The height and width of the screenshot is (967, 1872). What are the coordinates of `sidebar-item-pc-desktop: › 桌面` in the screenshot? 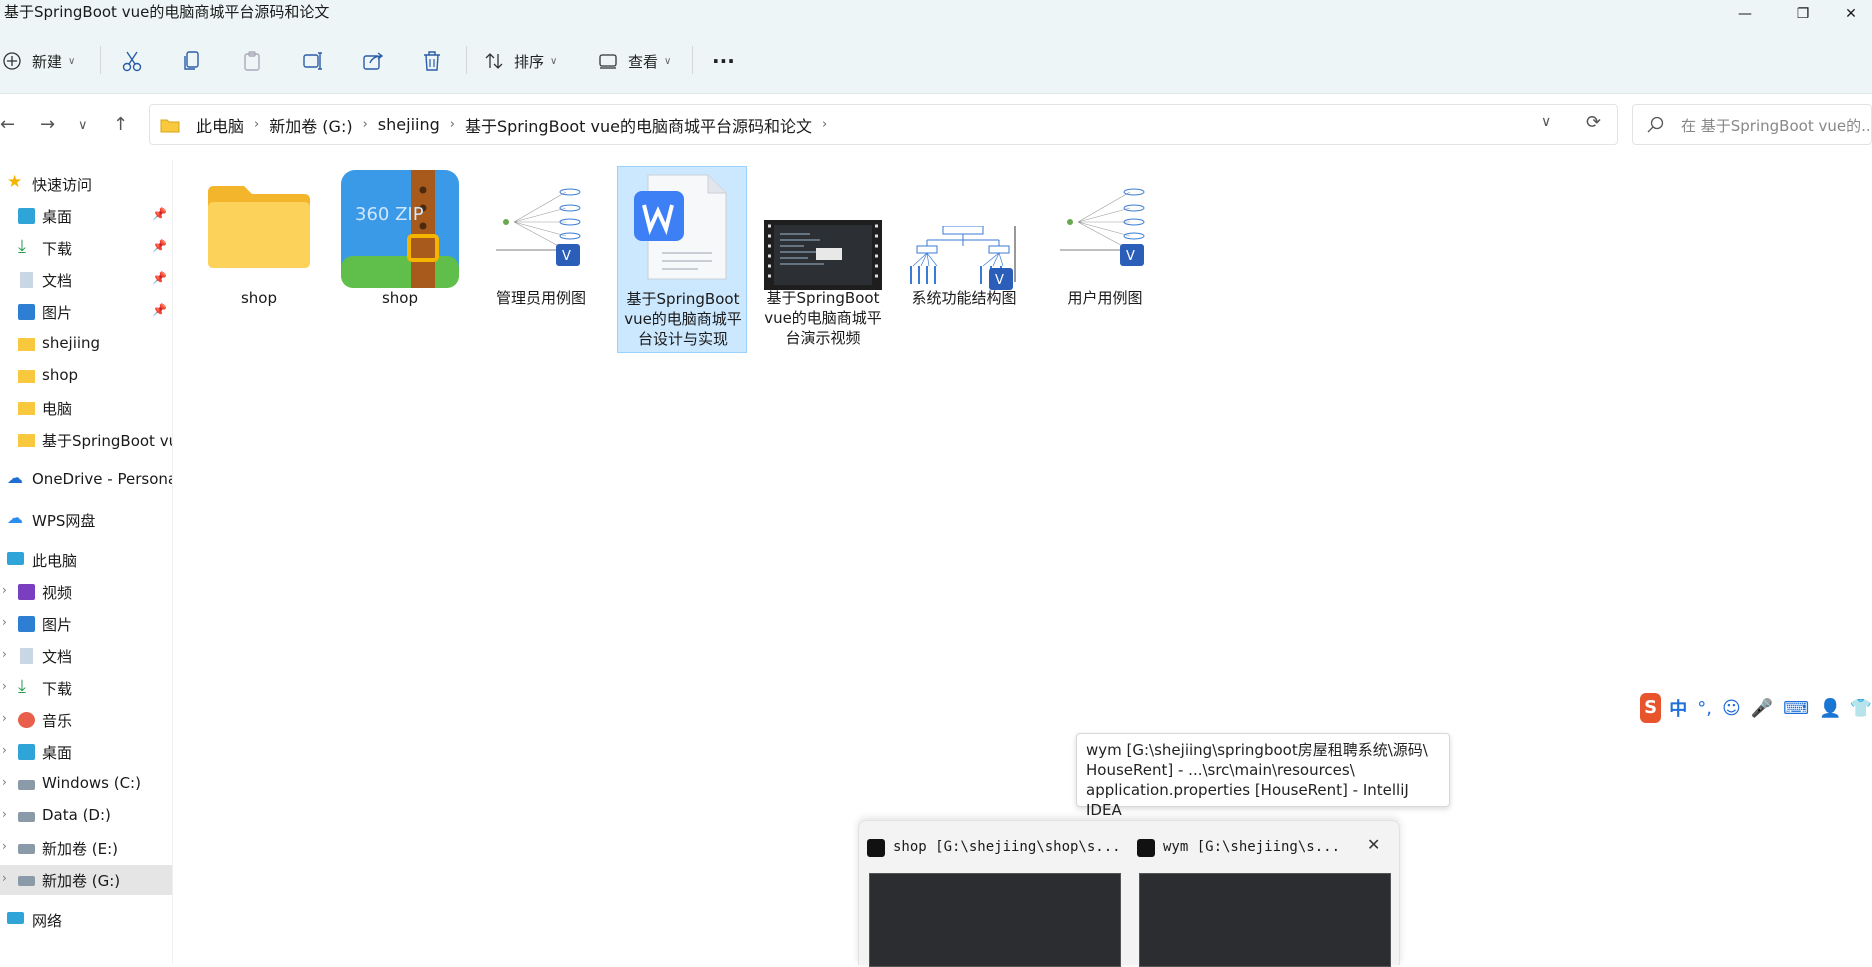 It's located at (86, 752).